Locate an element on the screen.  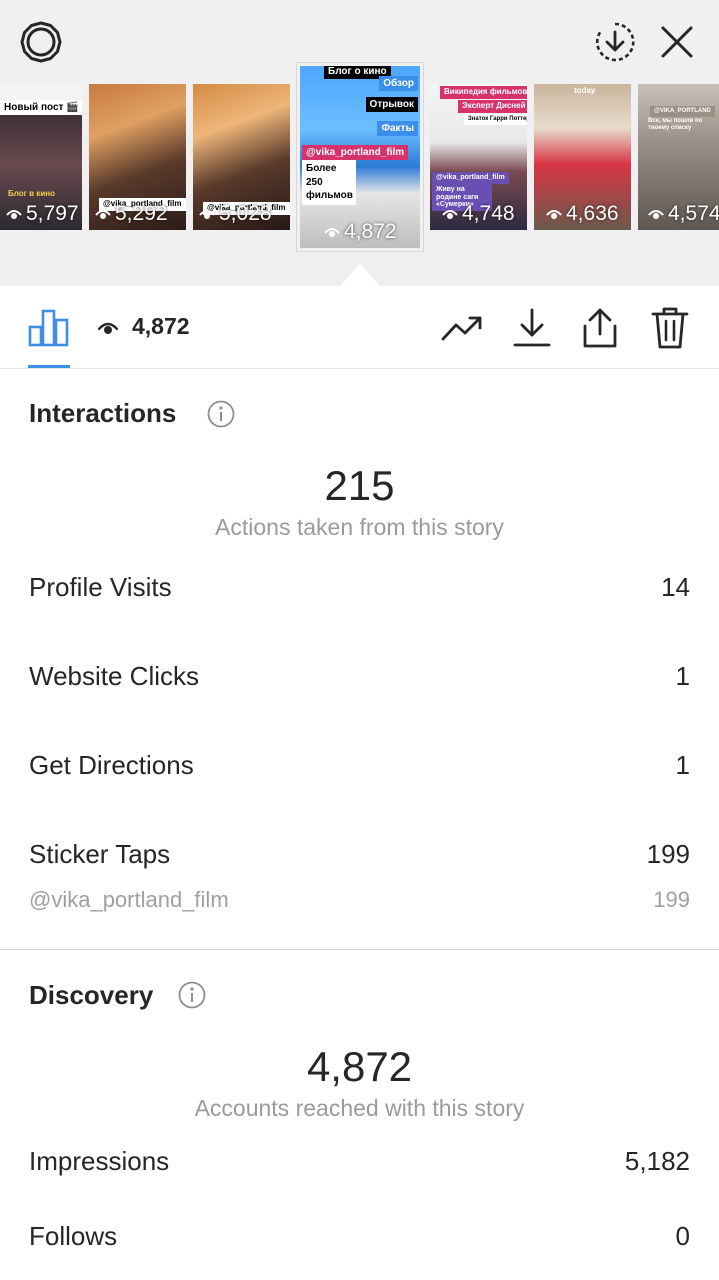
metric-row: Follows 0 is located at coordinates (359, 1236).